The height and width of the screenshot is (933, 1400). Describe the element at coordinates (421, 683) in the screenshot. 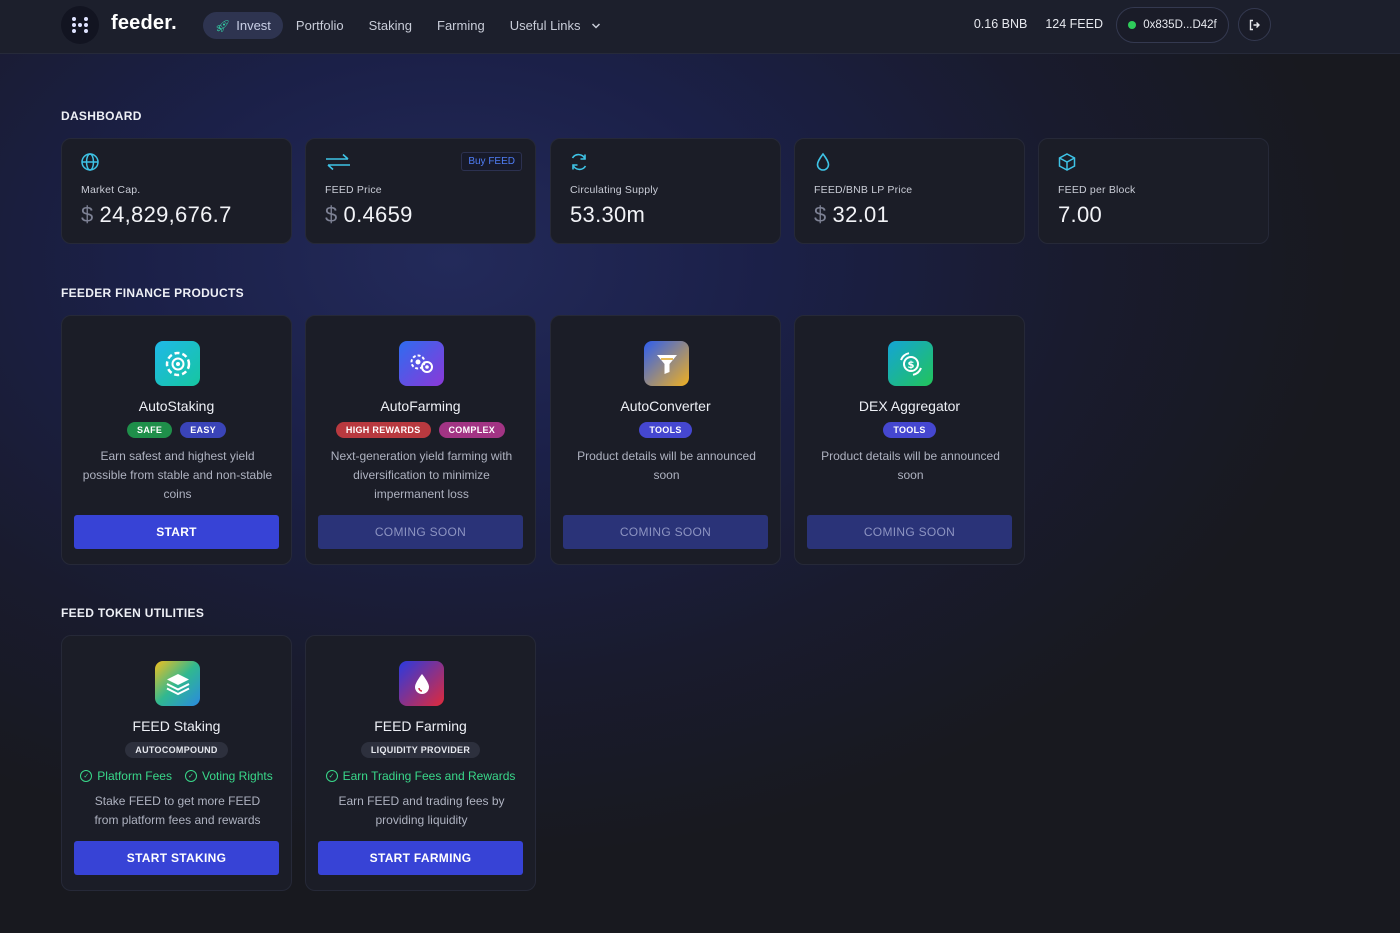

I see `drop-icon` at that location.